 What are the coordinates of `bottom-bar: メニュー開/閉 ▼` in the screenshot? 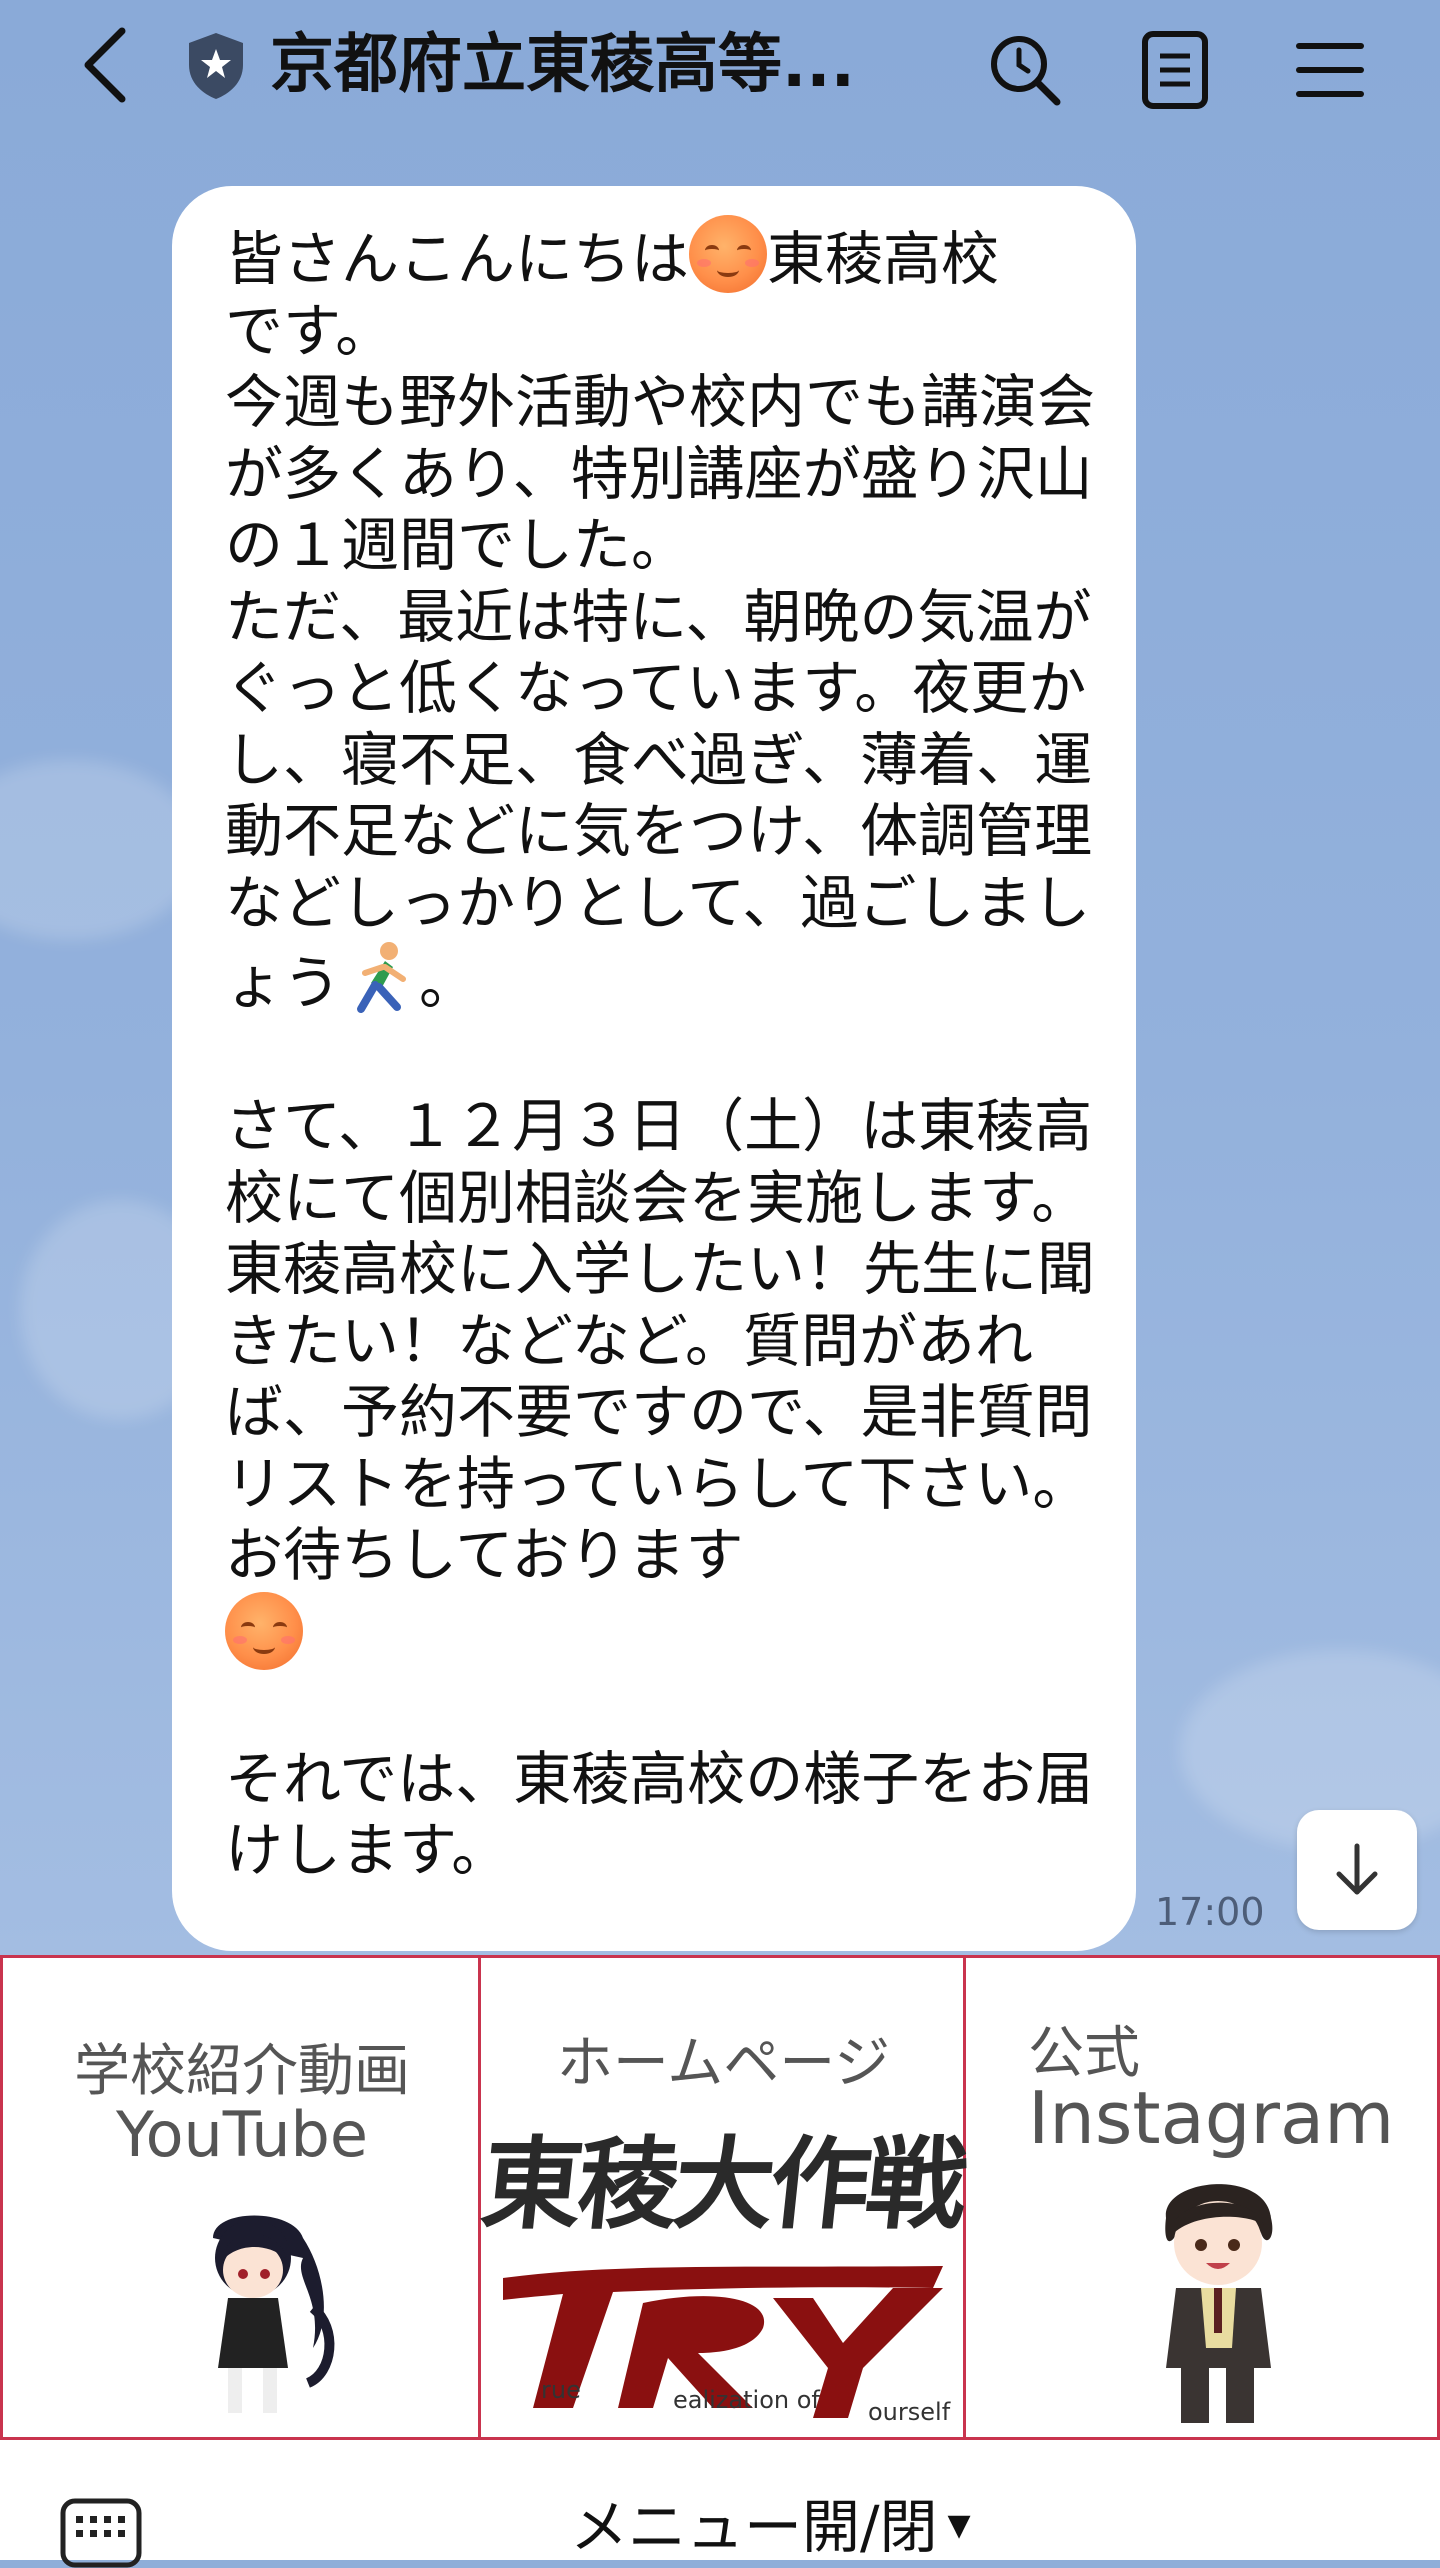 It's located at (720, 2504).